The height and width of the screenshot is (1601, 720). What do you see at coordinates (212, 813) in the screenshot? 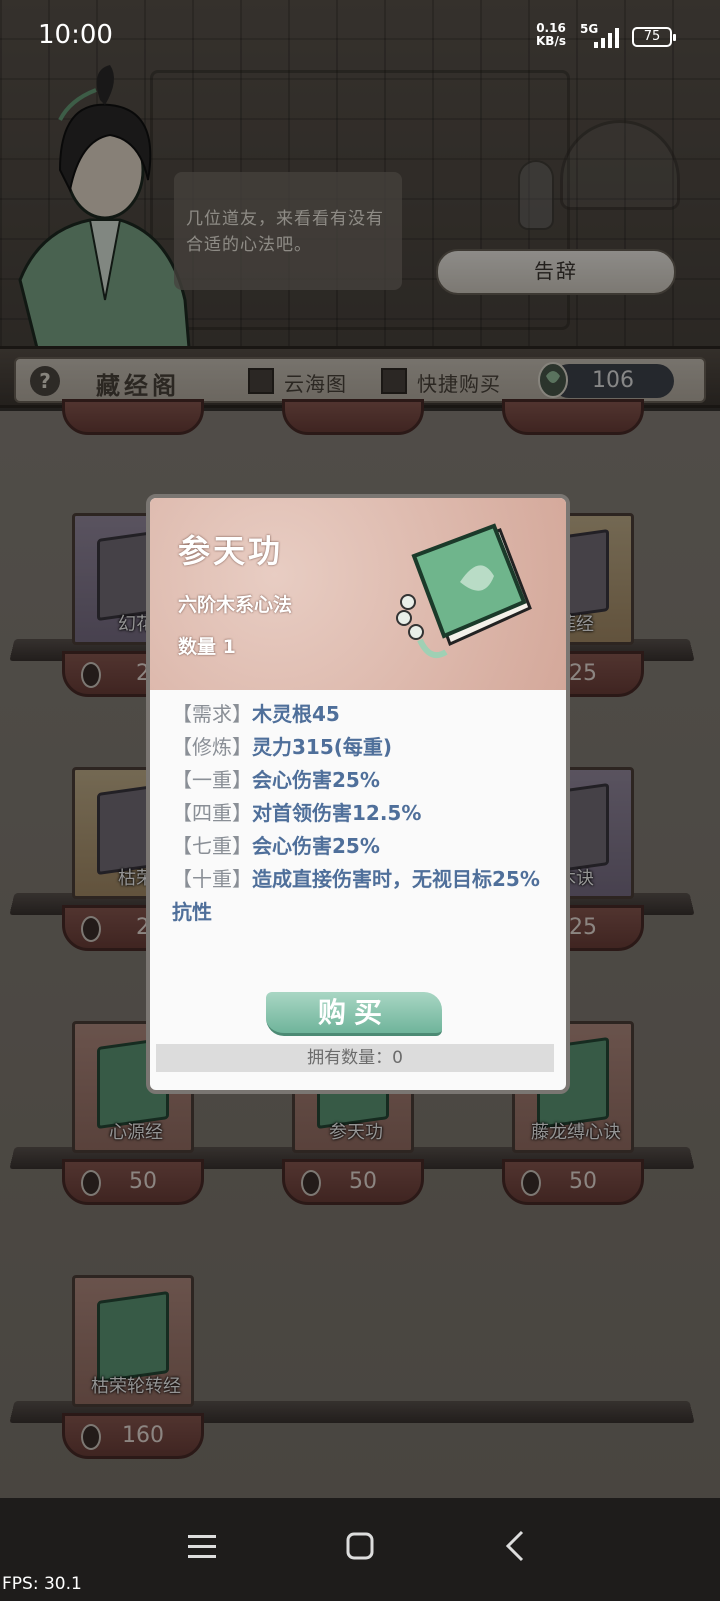
I see `effect-tag: 【四重】` at bounding box center [212, 813].